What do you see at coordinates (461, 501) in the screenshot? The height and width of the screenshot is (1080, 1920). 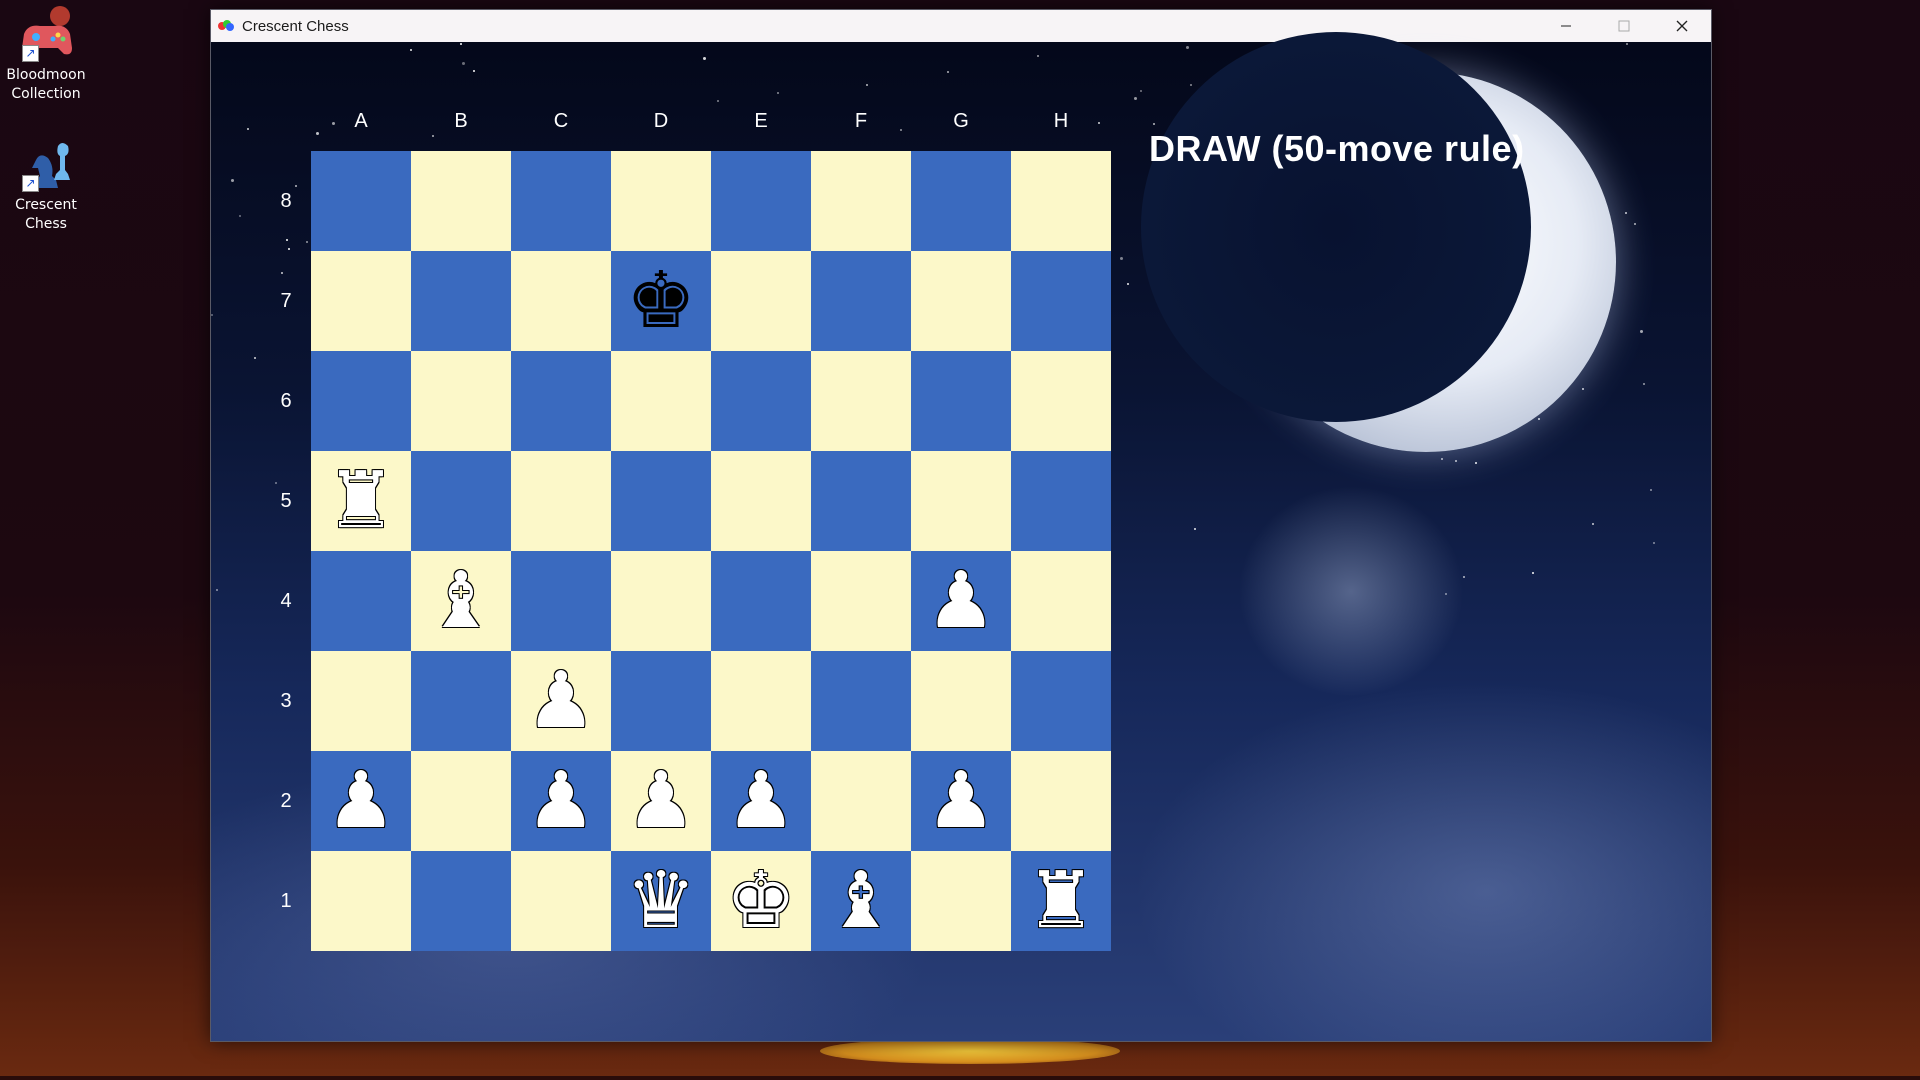 I see `square-b5` at bounding box center [461, 501].